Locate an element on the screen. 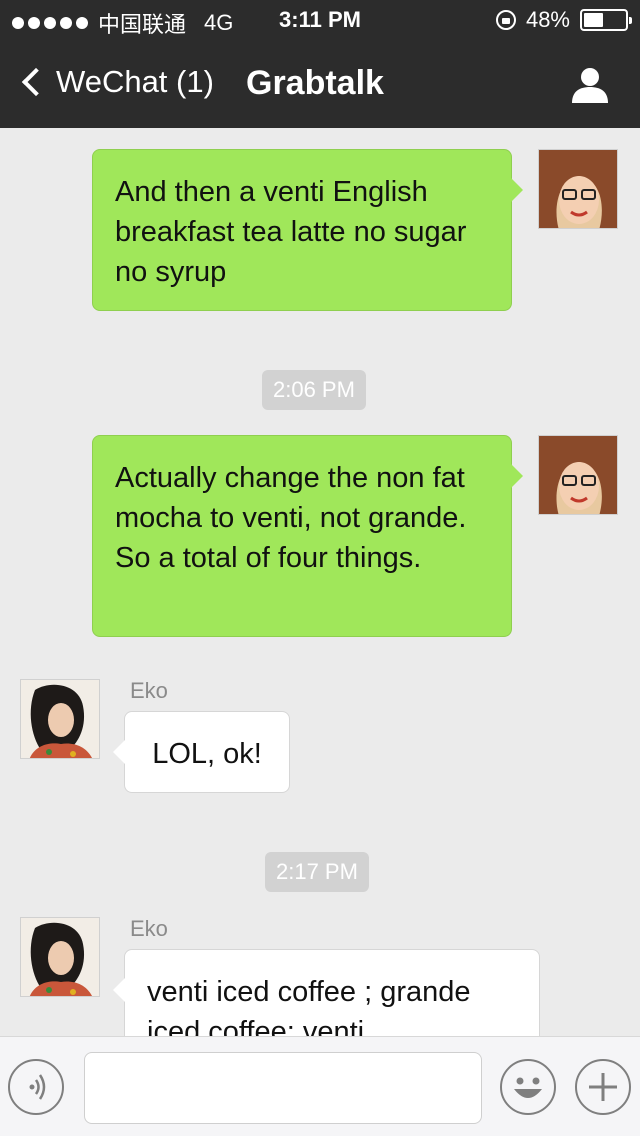 The width and height of the screenshot is (640, 1136). timestamp-divider: 2:17 PM is located at coordinates (317, 872).